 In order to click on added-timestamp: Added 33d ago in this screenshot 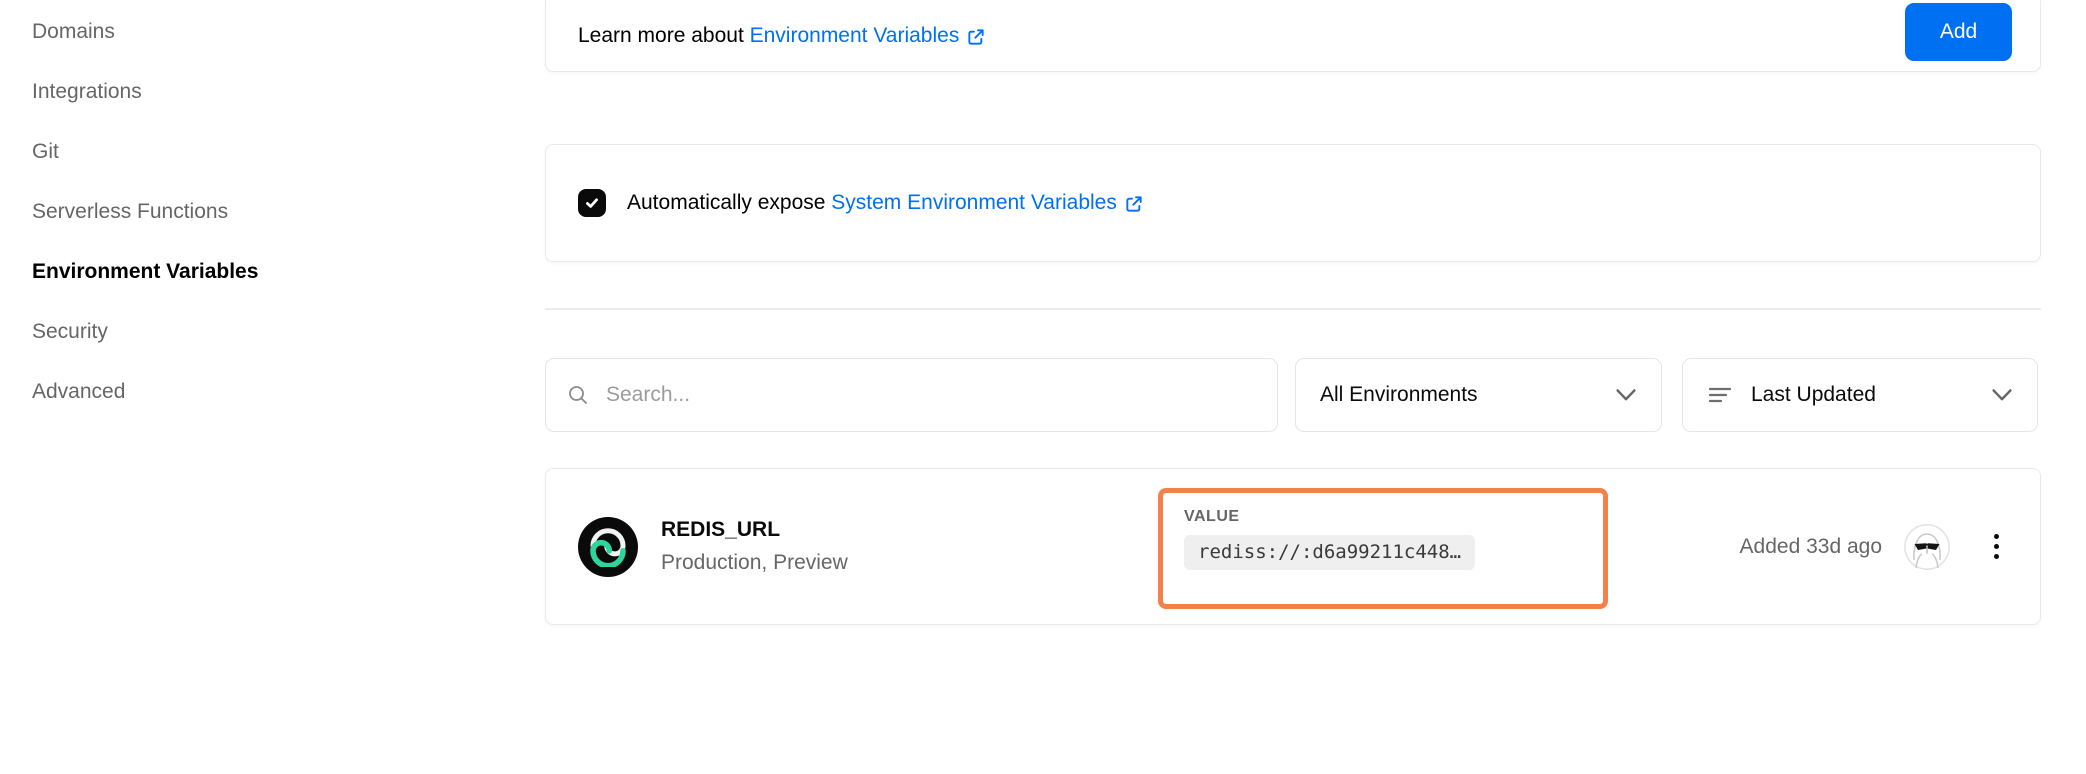, I will do `click(1810, 546)`.